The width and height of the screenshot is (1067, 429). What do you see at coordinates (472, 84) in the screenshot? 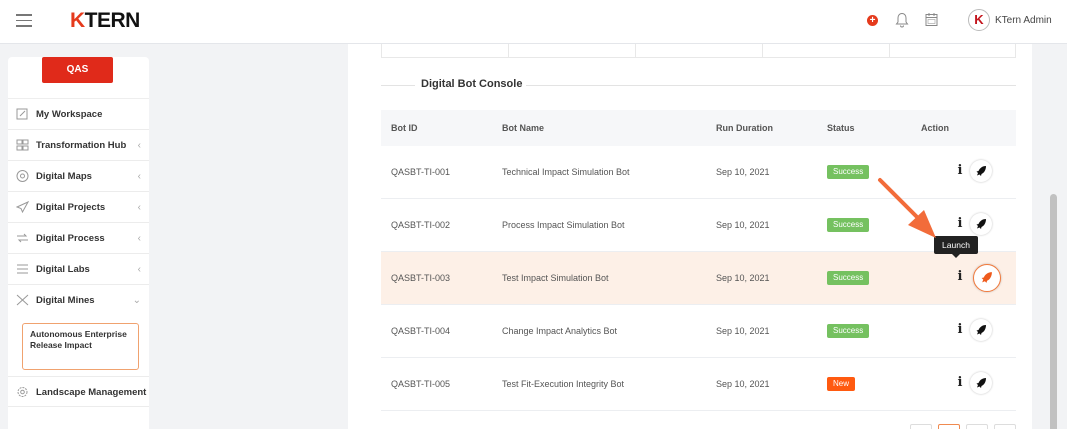
I see `section-title: Digital Bot Console` at bounding box center [472, 84].